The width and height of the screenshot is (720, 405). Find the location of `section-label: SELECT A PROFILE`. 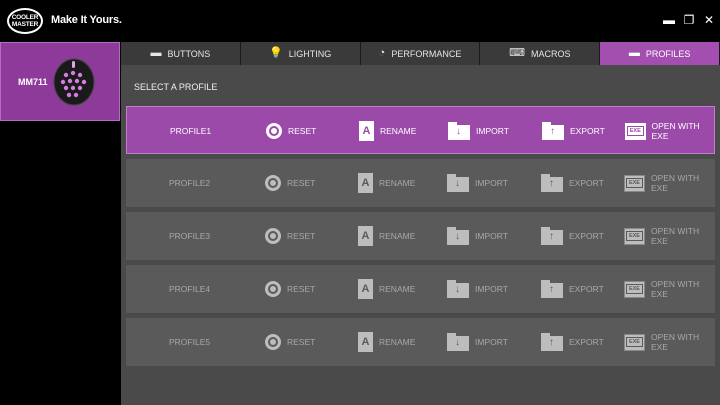

section-label: SELECT A PROFILE is located at coordinates (176, 87).